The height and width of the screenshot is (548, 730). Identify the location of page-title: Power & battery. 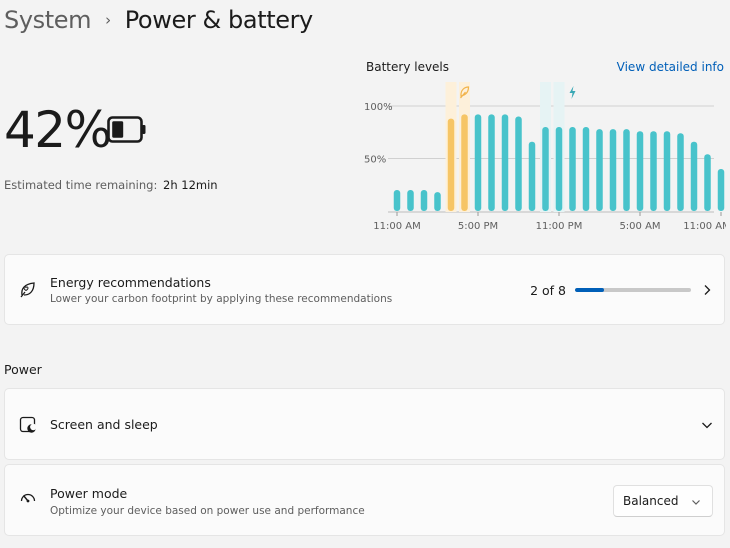
(219, 20).